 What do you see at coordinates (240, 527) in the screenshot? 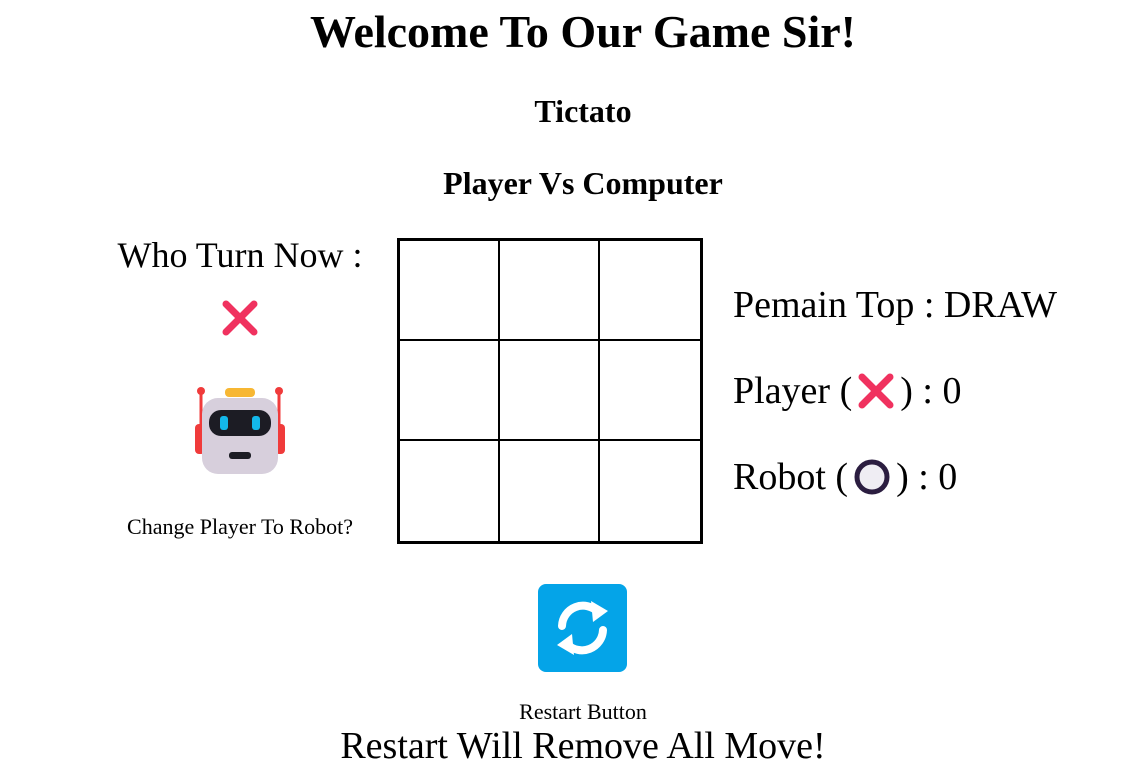
I see `change-player-label: Change Player To Robot?` at bounding box center [240, 527].